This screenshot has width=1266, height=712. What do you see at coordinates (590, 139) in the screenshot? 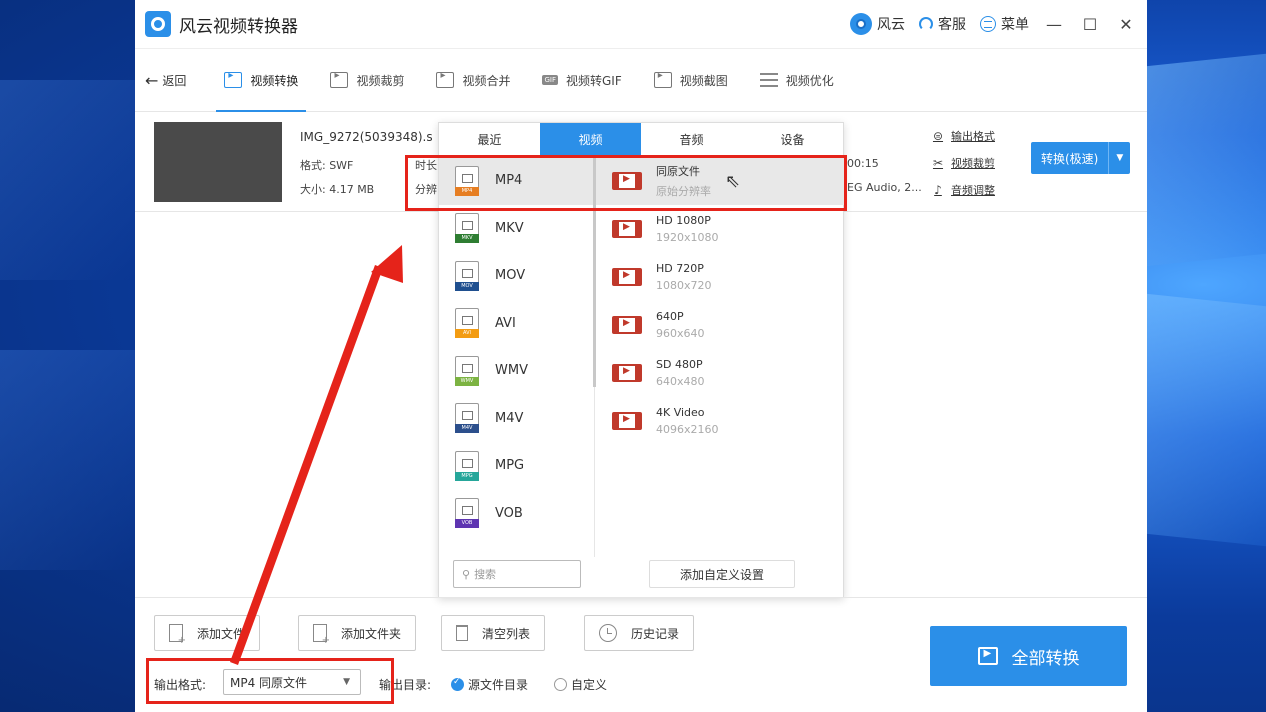
I see `tab-video: 视频` at bounding box center [590, 139].